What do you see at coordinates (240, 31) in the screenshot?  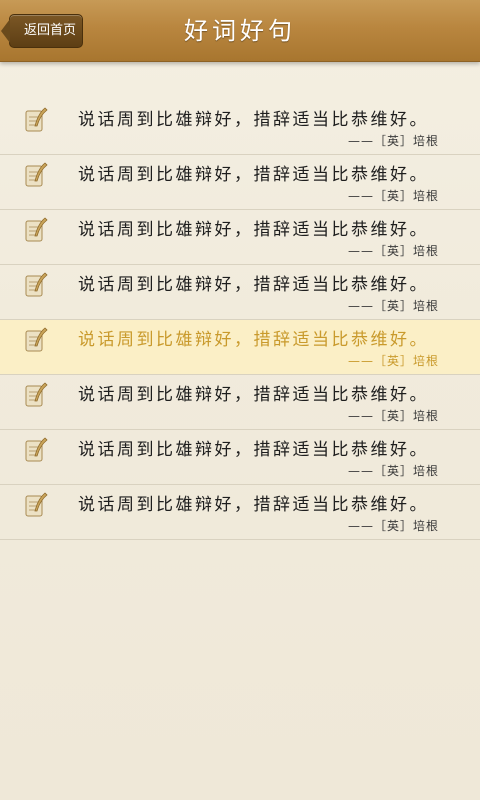 I see `header-bar: 好词好句 返回首页` at bounding box center [240, 31].